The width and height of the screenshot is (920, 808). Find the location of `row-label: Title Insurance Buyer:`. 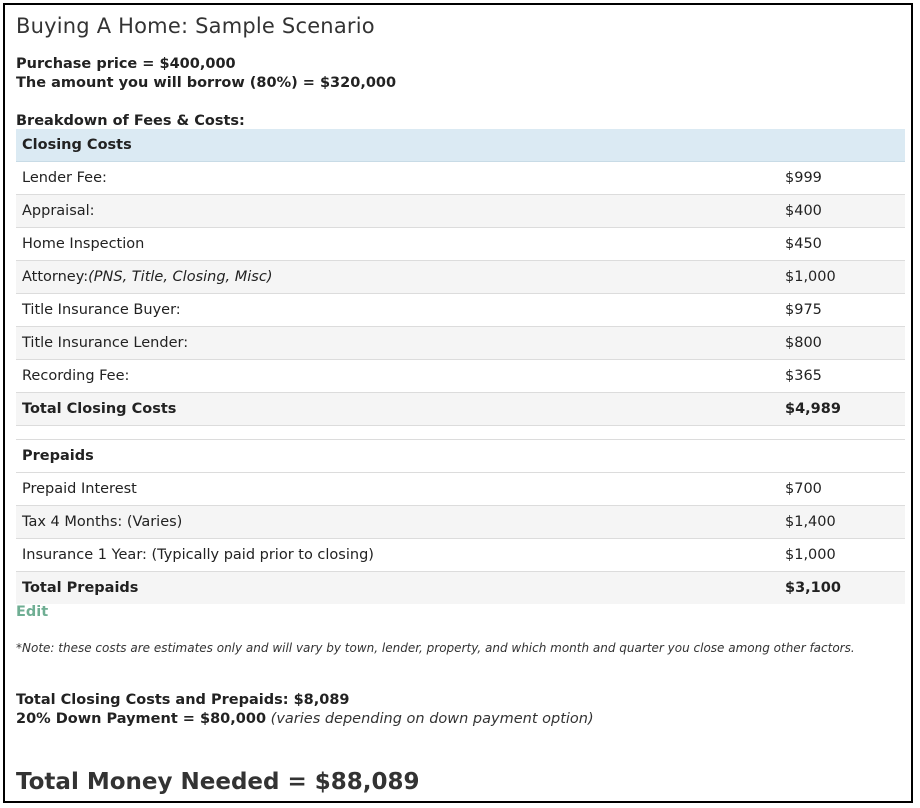

row-label: Title Insurance Buyer: is located at coordinates (397, 310).